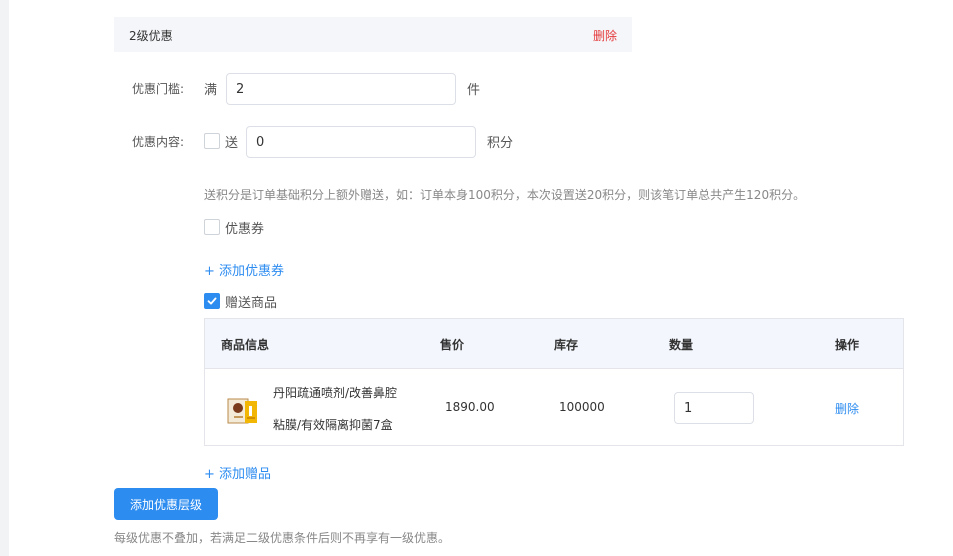 The width and height of the screenshot is (953, 556). What do you see at coordinates (245, 345) in the screenshot?
I see `header-info: 商品信息` at bounding box center [245, 345].